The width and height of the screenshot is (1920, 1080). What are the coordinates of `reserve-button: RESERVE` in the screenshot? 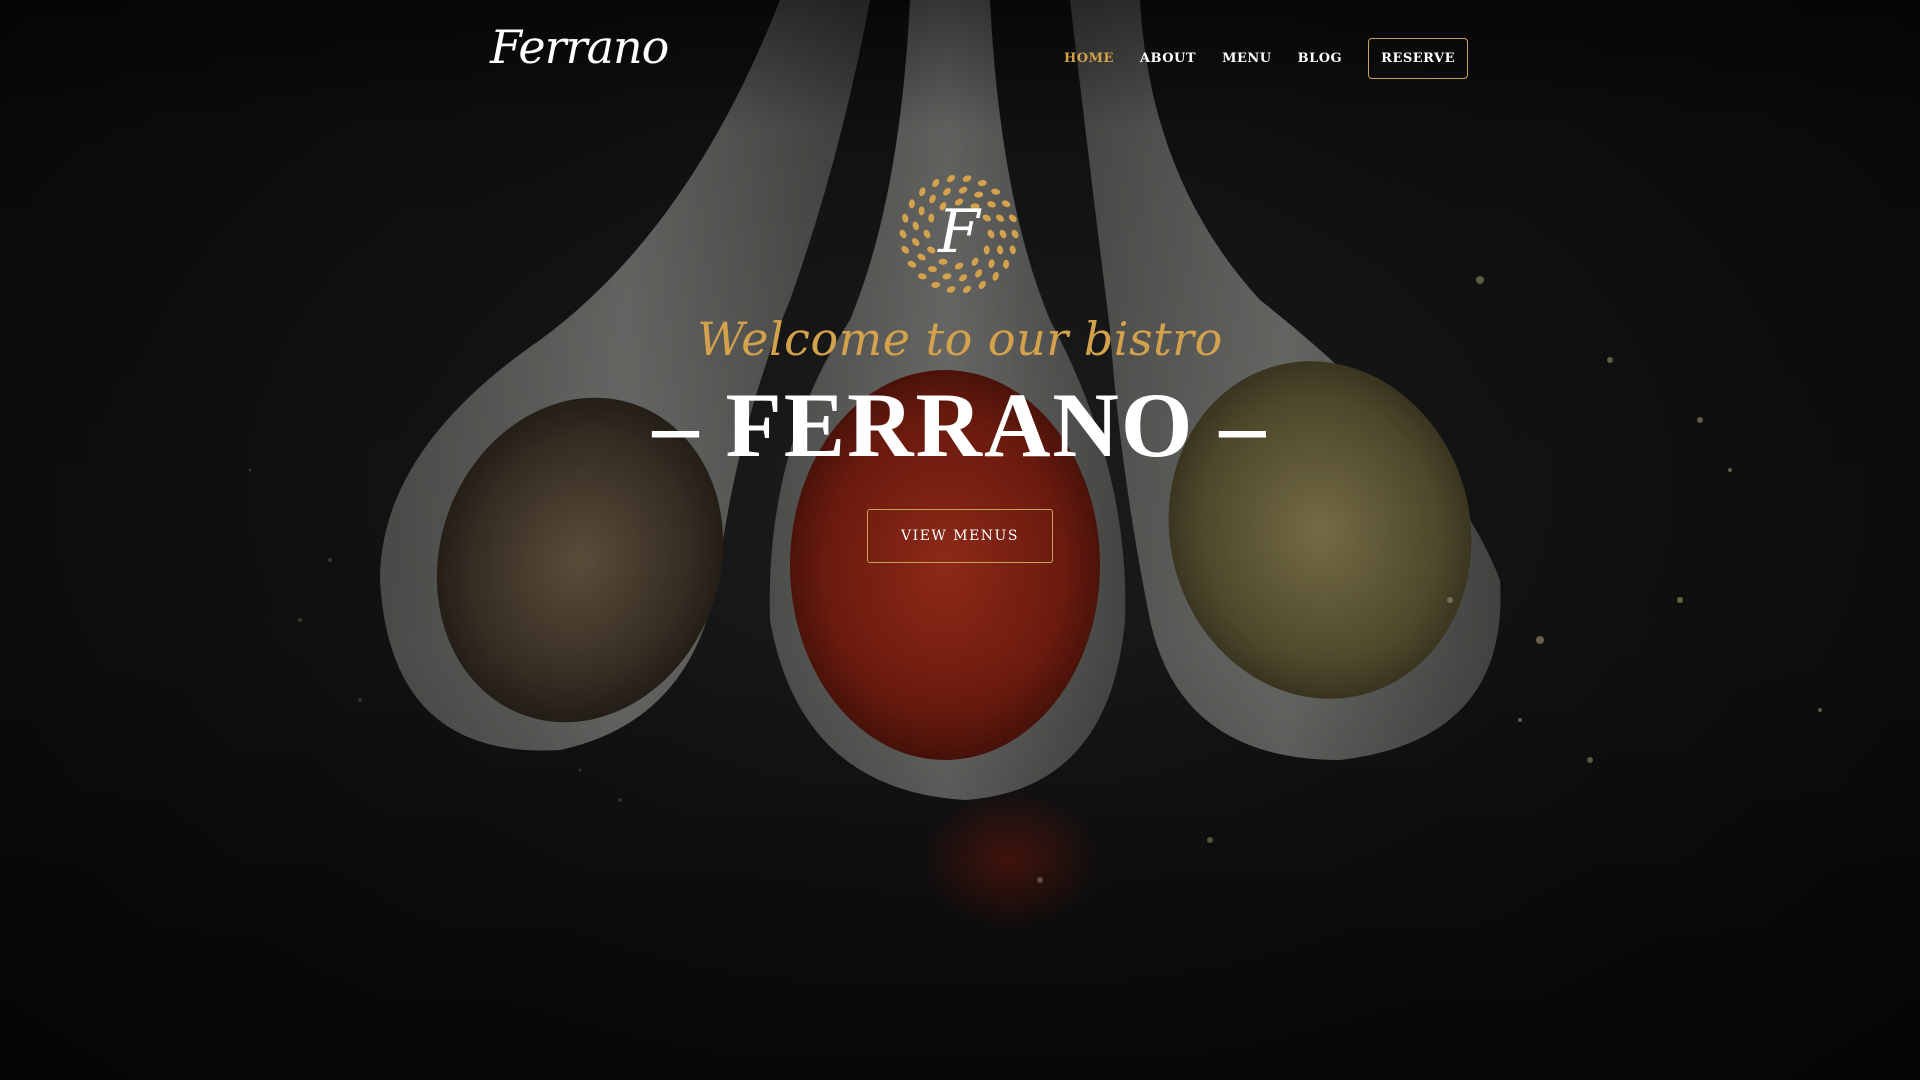 It's located at (1418, 58).